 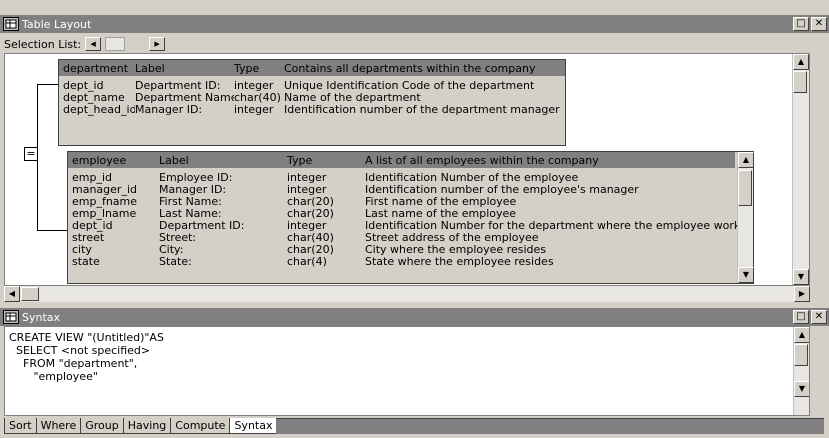 What do you see at coordinates (102, 426) in the screenshot?
I see `tab-group: Group` at bounding box center [102, 426].